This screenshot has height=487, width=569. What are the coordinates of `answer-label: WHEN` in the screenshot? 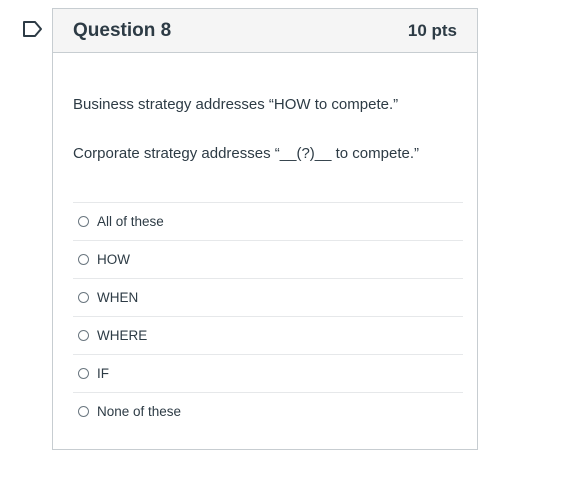 It's located at (118, 297).